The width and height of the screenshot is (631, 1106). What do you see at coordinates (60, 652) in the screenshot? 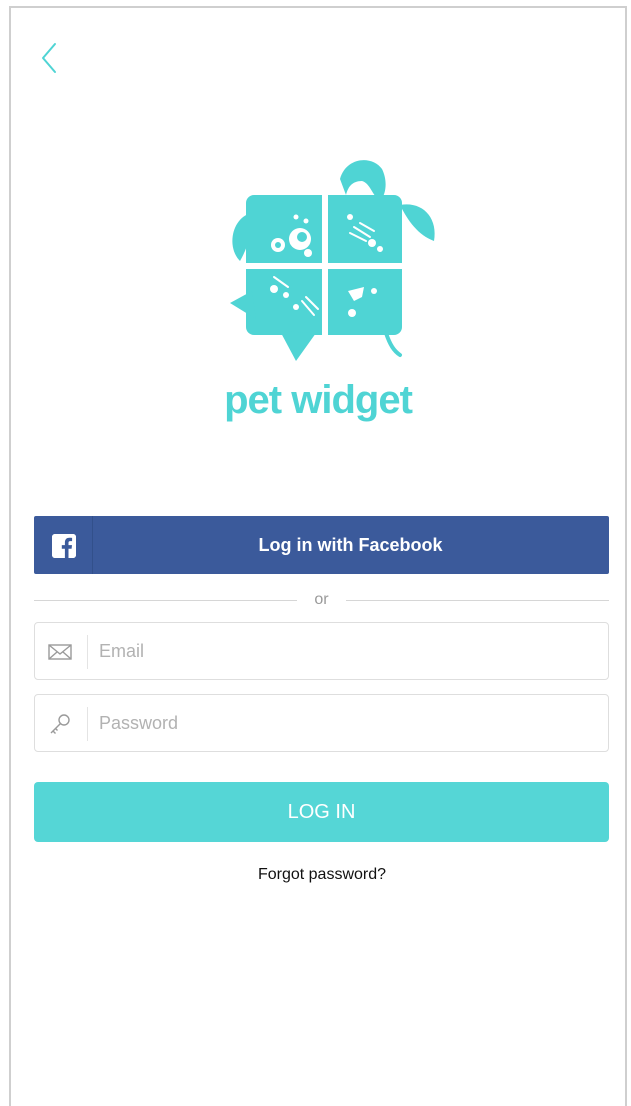
I see `envelope-icon` at bounding box center [60, 652].